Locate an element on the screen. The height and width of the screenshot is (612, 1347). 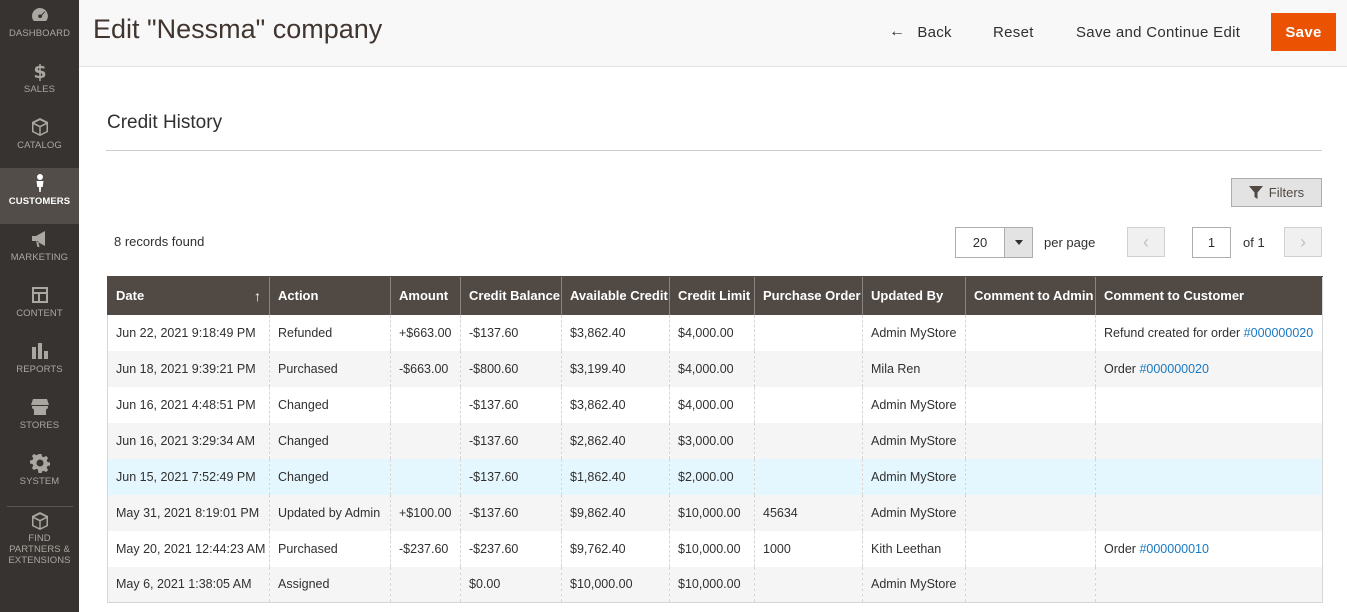
nav-stores-label: STORES is located at coordinates (39, 425).